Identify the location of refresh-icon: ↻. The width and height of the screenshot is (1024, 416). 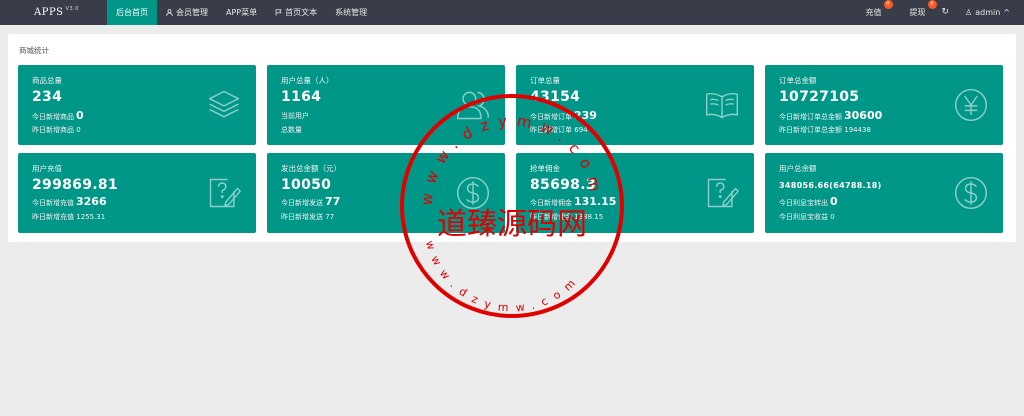
(946, 12).